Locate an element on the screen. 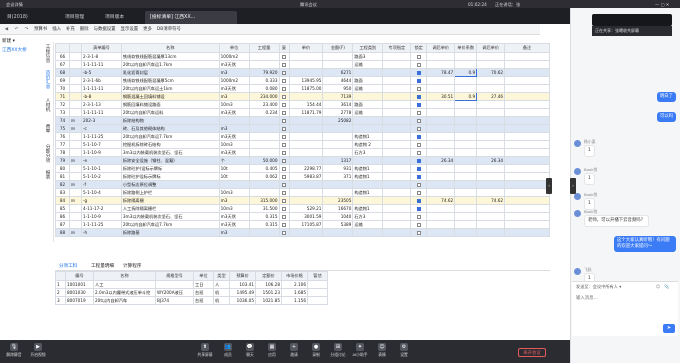 This screenshot has height=363, width=680. no-cell: 86 is located at coordinates (62, 216).